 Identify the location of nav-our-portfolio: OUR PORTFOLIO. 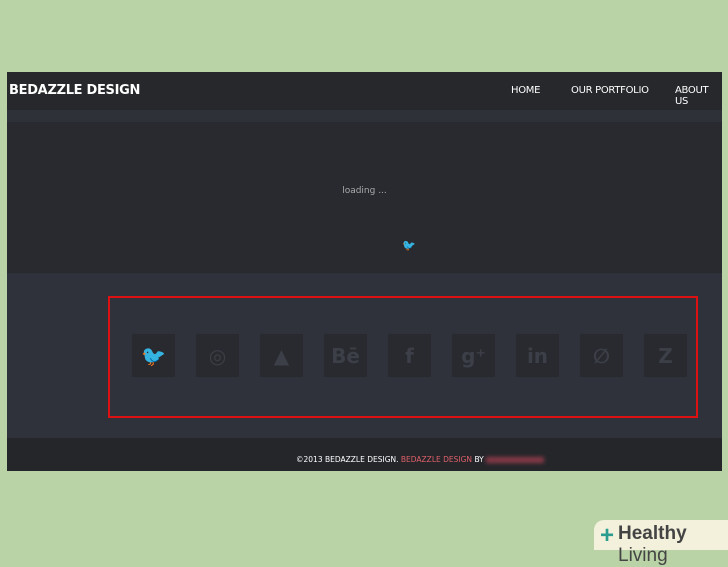
(610, 90).